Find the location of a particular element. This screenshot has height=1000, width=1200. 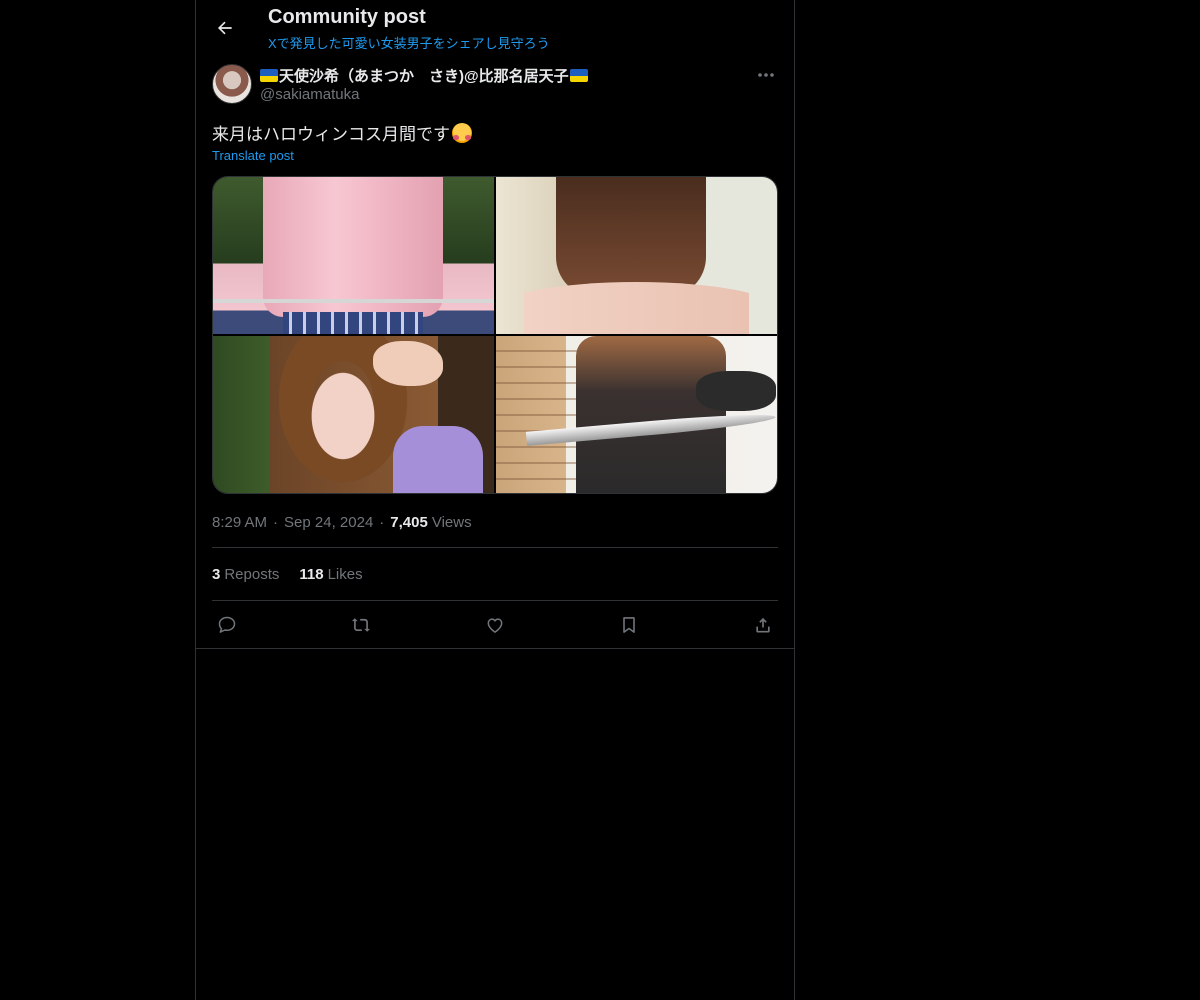

post-date: Sep 24, 2024 is located at coordinates (328, 522).